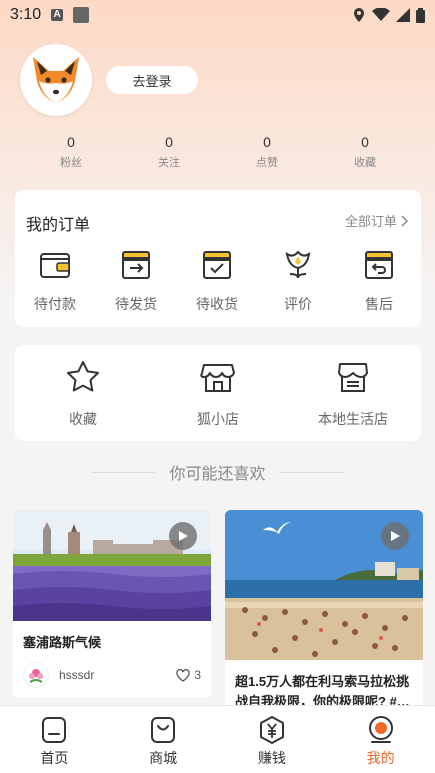 The image size is (435, 773). I want to click on tab-label: 赚钱, so click(271, 758).